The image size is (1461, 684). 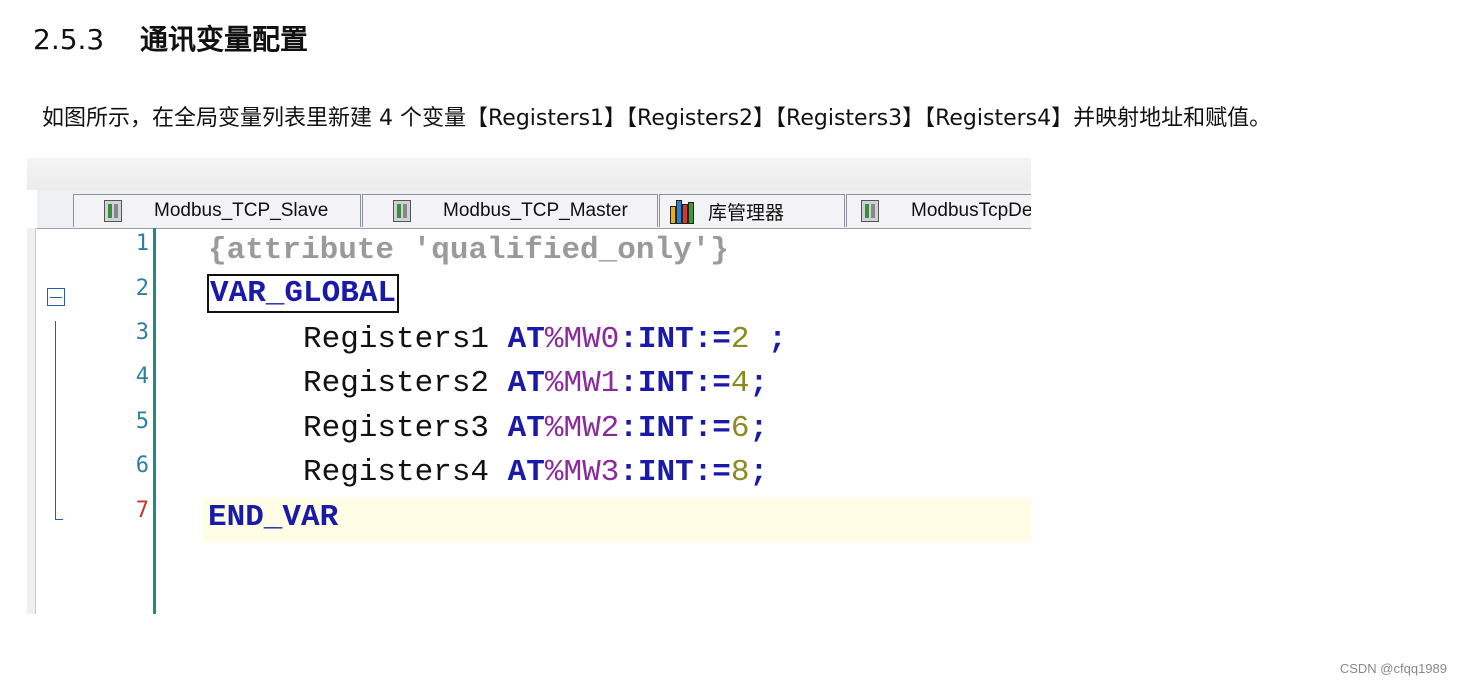 I want to click on line-number: 1, so click(x=142, y=243).